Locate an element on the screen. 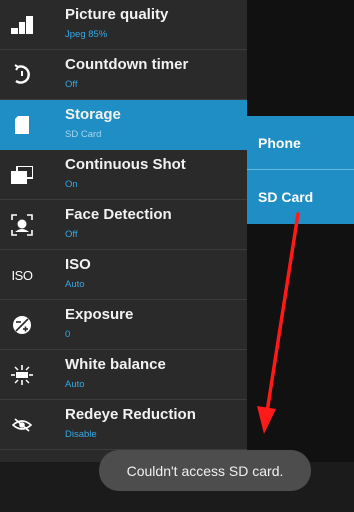  face-detection-icon is located at coordinates (22, 225).